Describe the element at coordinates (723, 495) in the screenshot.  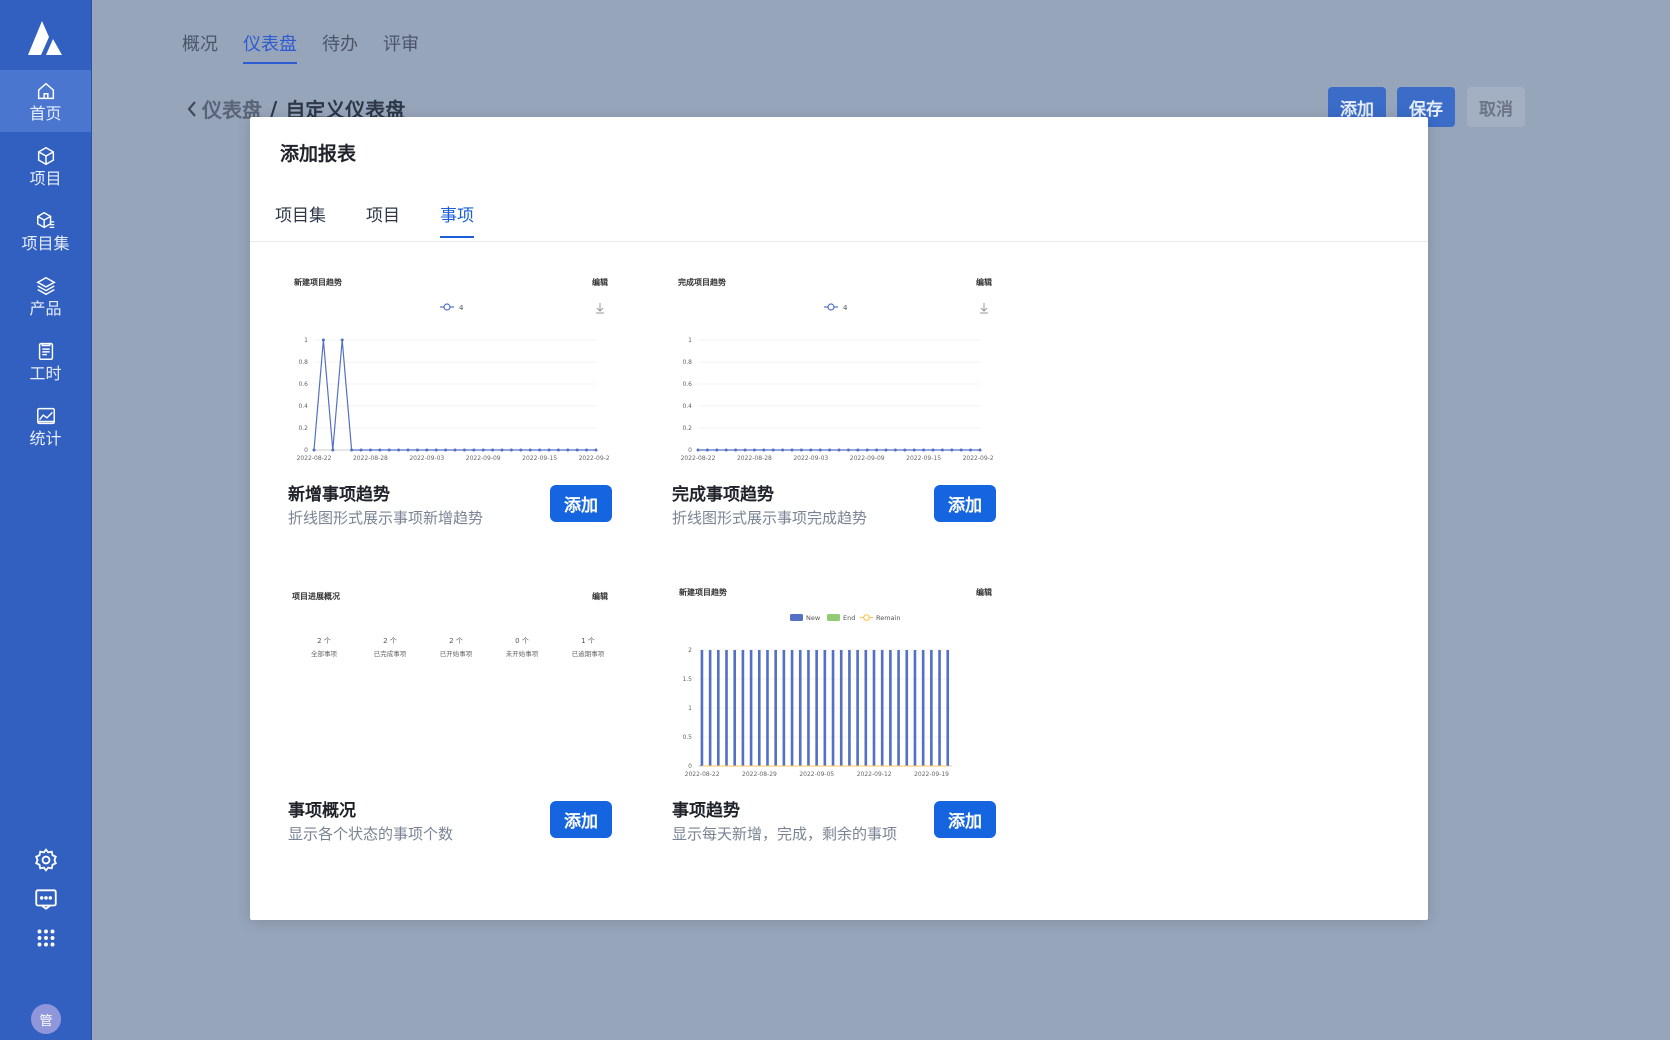
I see `card-title: 完成事项趋势` at that location.